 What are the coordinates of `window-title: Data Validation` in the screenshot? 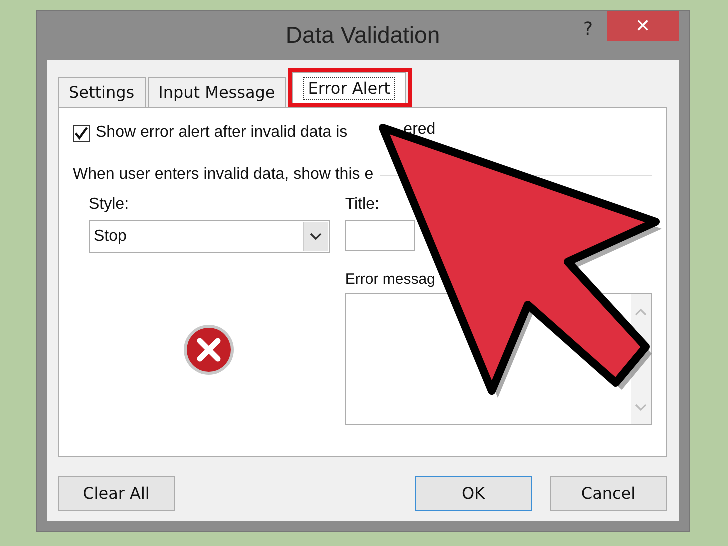 It's located at (363, 35).